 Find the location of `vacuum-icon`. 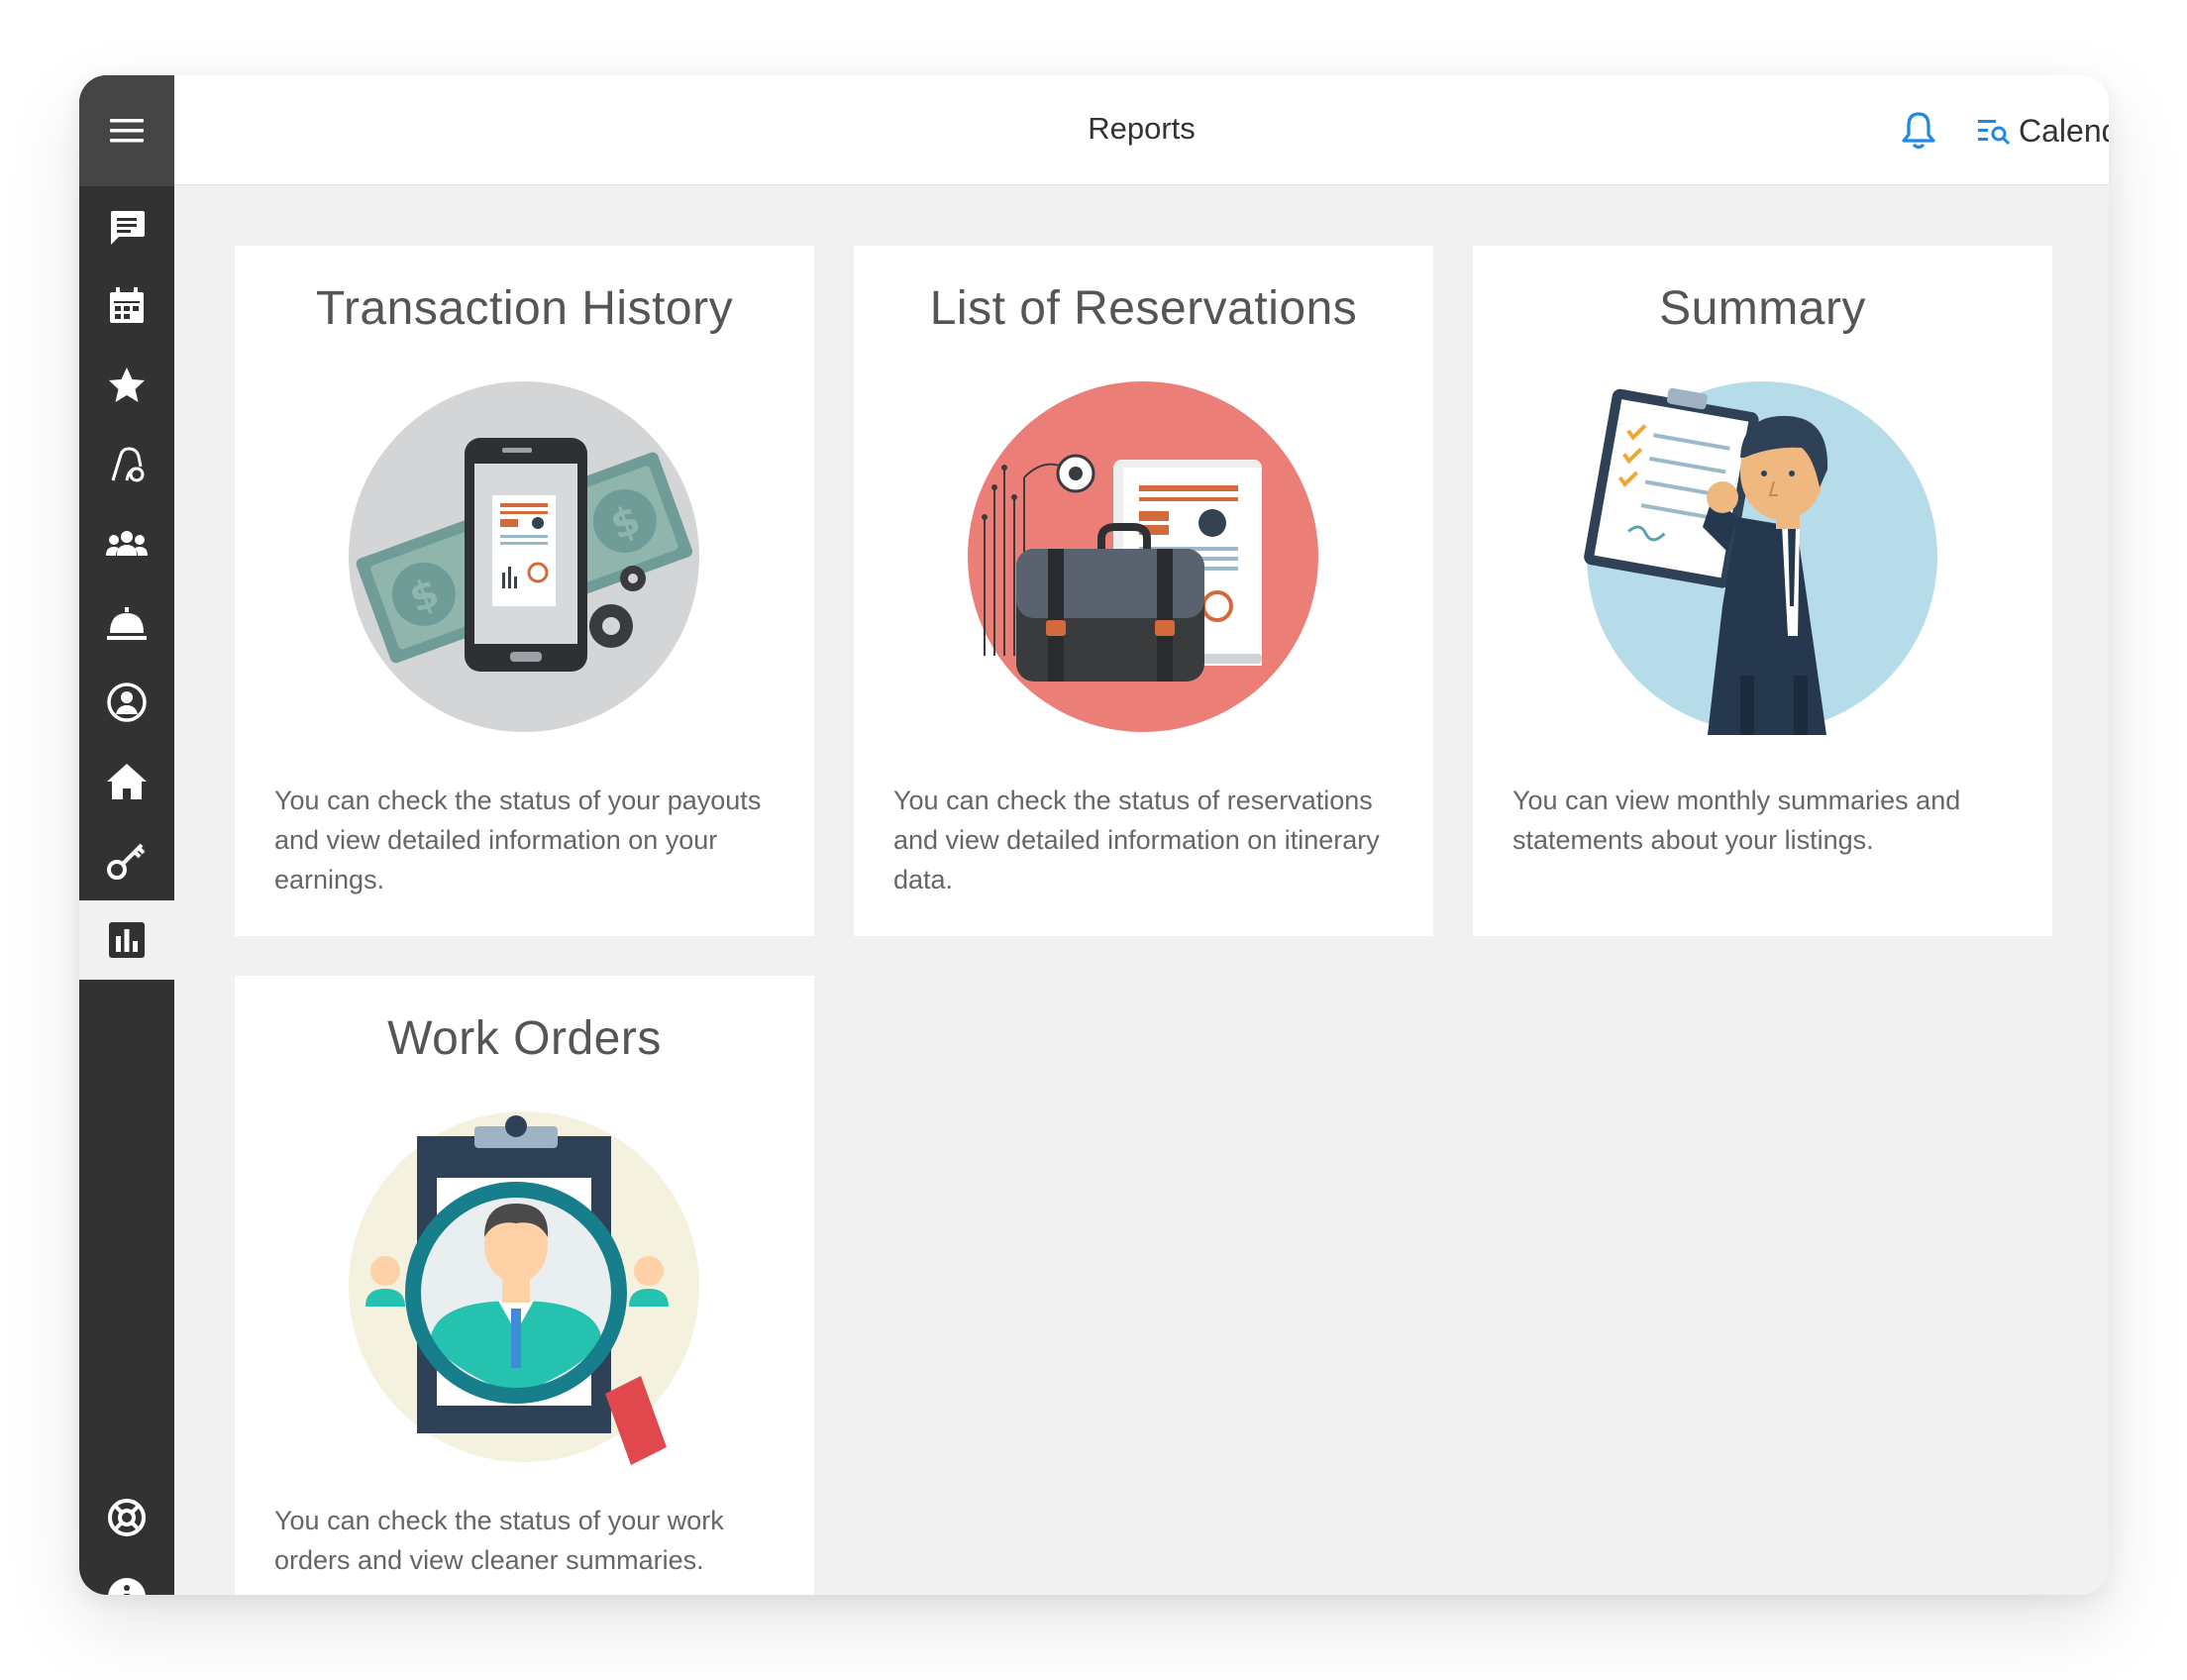

vacuum-icon is located at coordinates (128, 464).